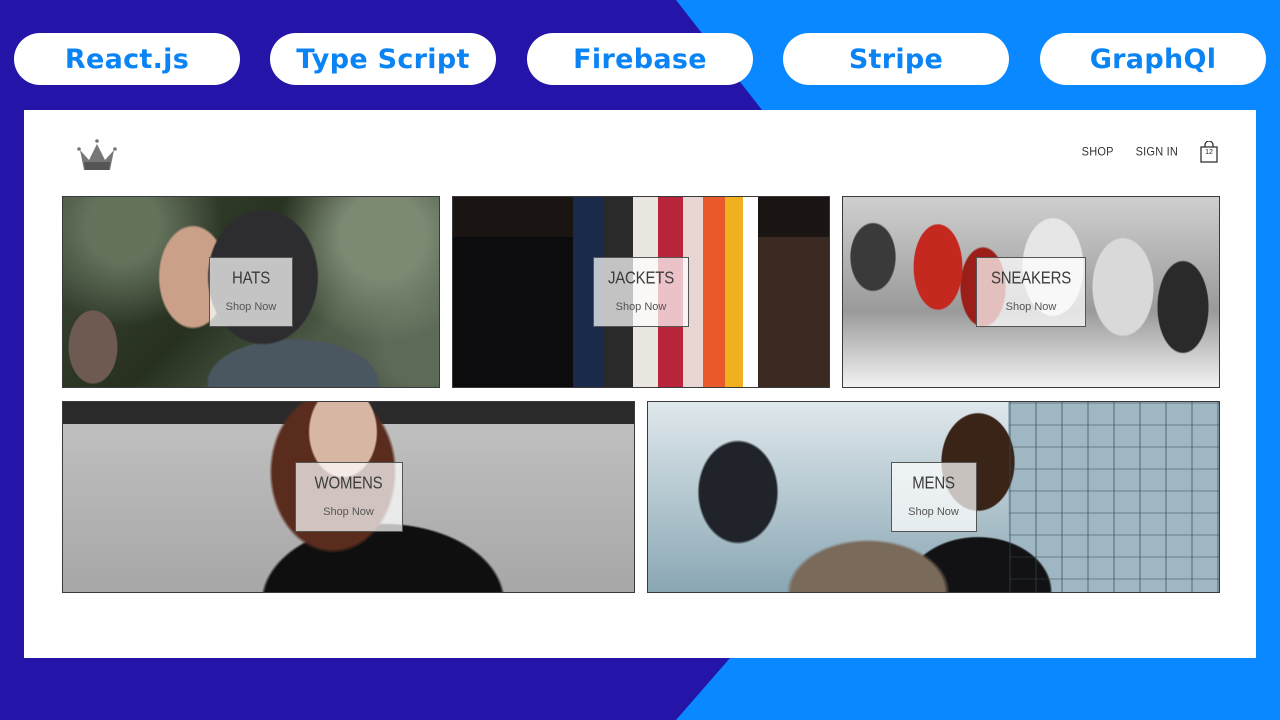  I want to click on tech-pill-firebase: Firebase, so click(640, 59).